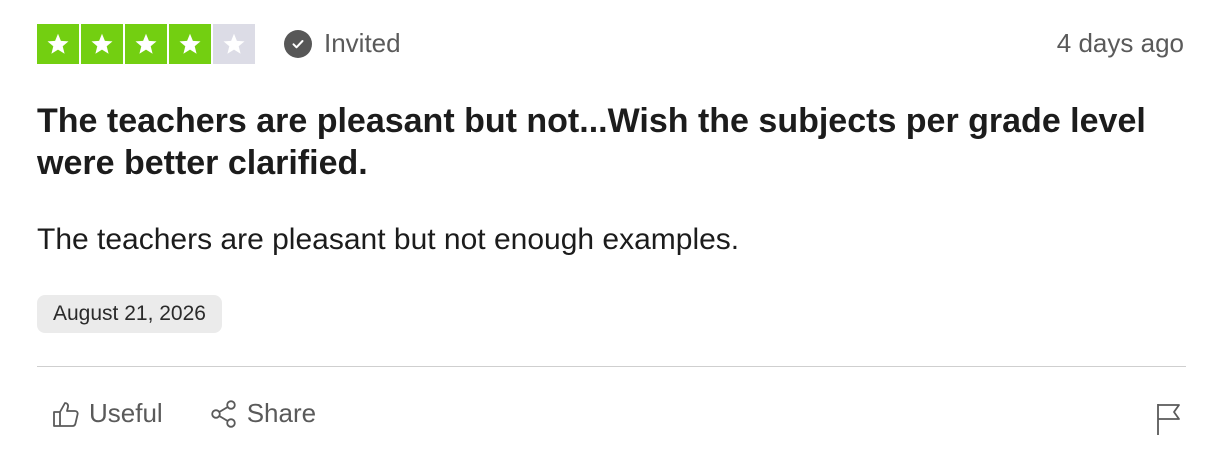 This screenshot has height=470, width=1218. What do you see at coordinates (298, 43) in the screenshot?
I see `check-circle-icon` at bounding box center [298, 43].